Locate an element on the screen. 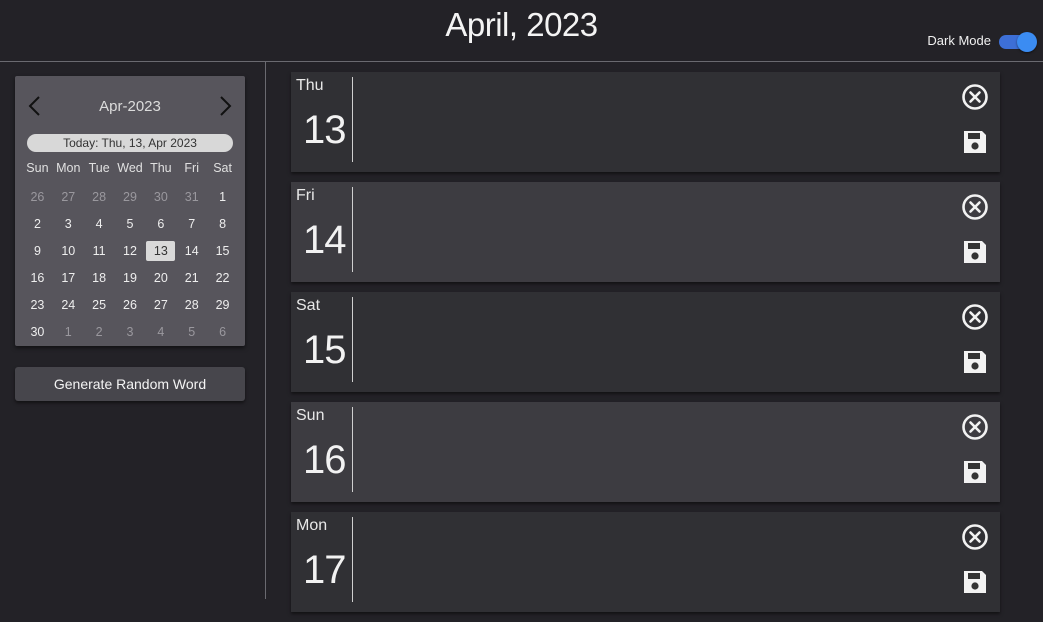 The image size is (1043, 622). calendar-month-label: Apr-2023 is located at coordinates (130, 106).